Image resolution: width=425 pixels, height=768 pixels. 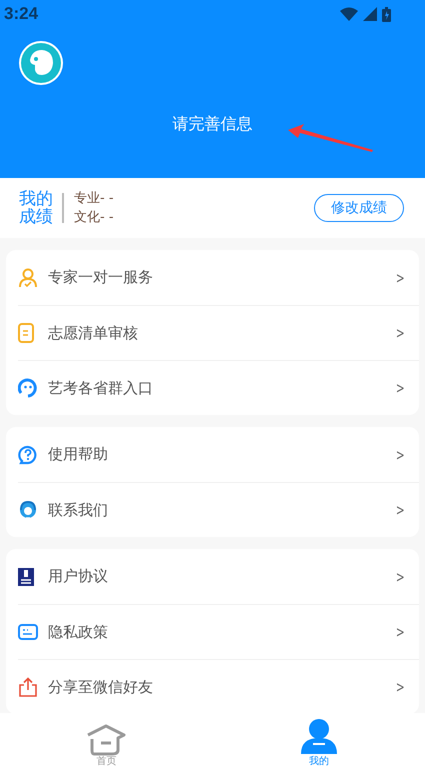 I want to click on status-time: 3:24, so click(x=21, y=14).